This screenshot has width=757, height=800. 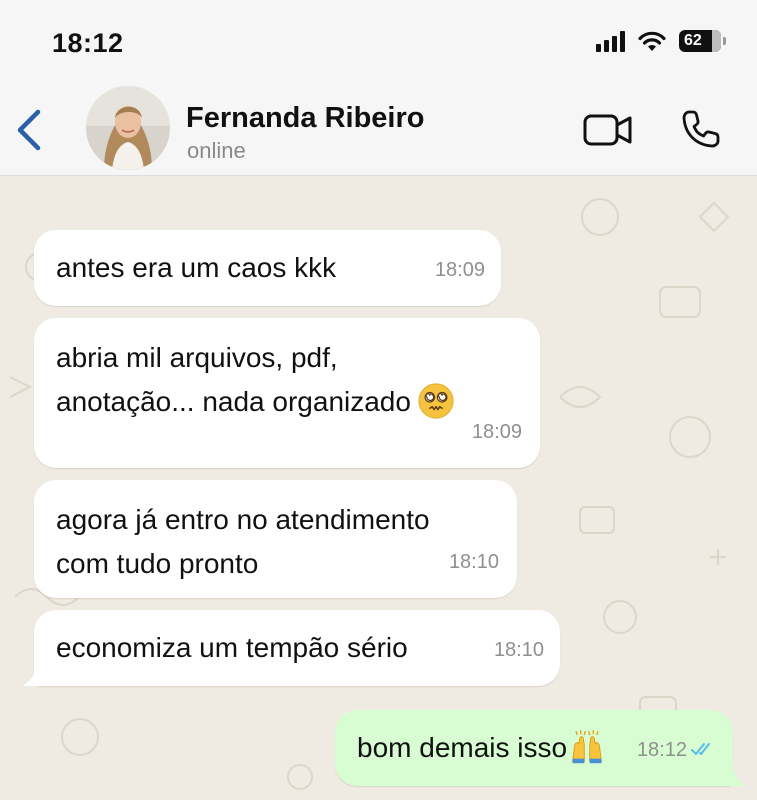 I want to click on message-bubble: antes era um caos kkk 18:09, so click(x=267, y=268).